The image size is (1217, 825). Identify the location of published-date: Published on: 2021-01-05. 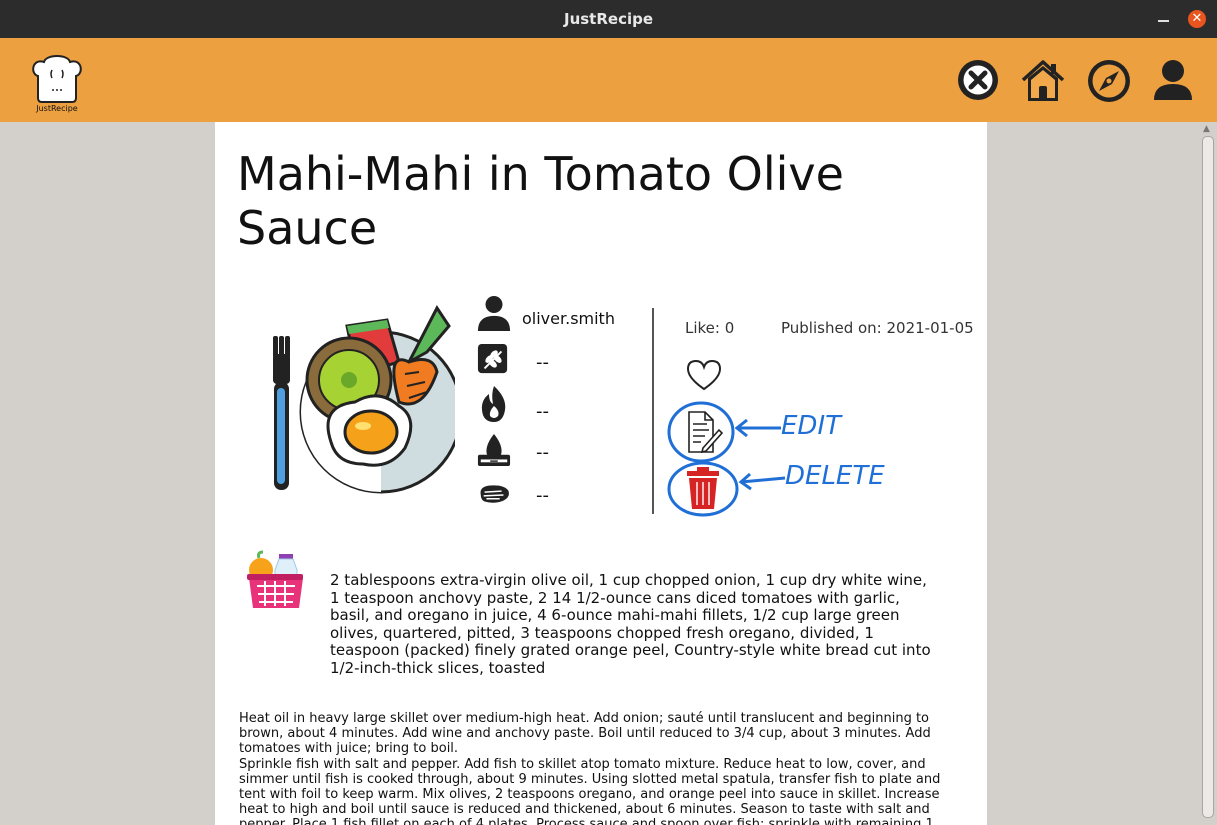
(877, 328).